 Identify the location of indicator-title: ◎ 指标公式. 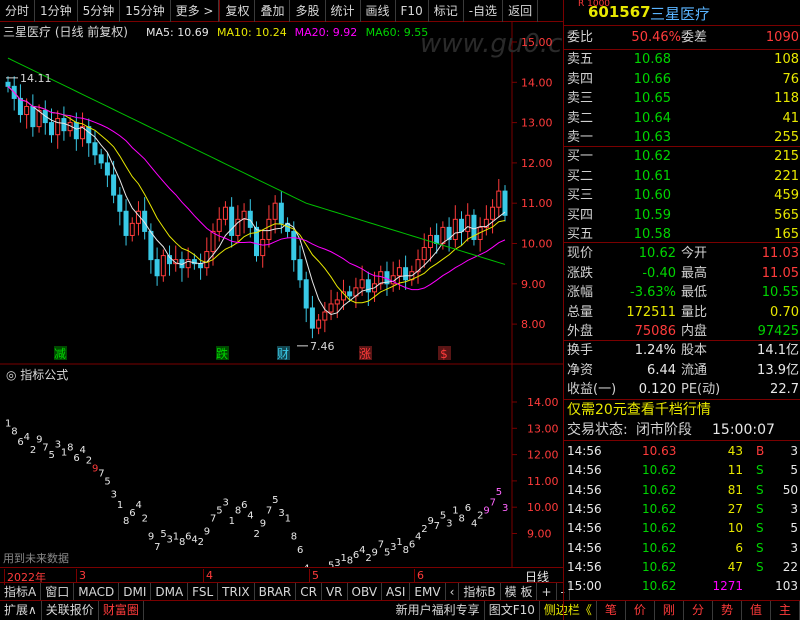
(37, 374).